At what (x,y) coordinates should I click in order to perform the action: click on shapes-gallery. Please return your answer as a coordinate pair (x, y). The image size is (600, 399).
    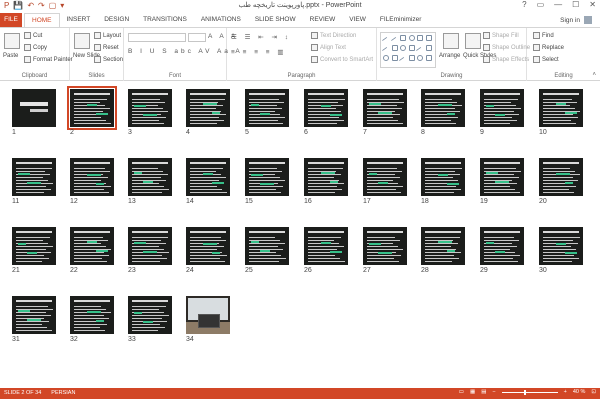
    Looking at the image, I should click on (408, 50).